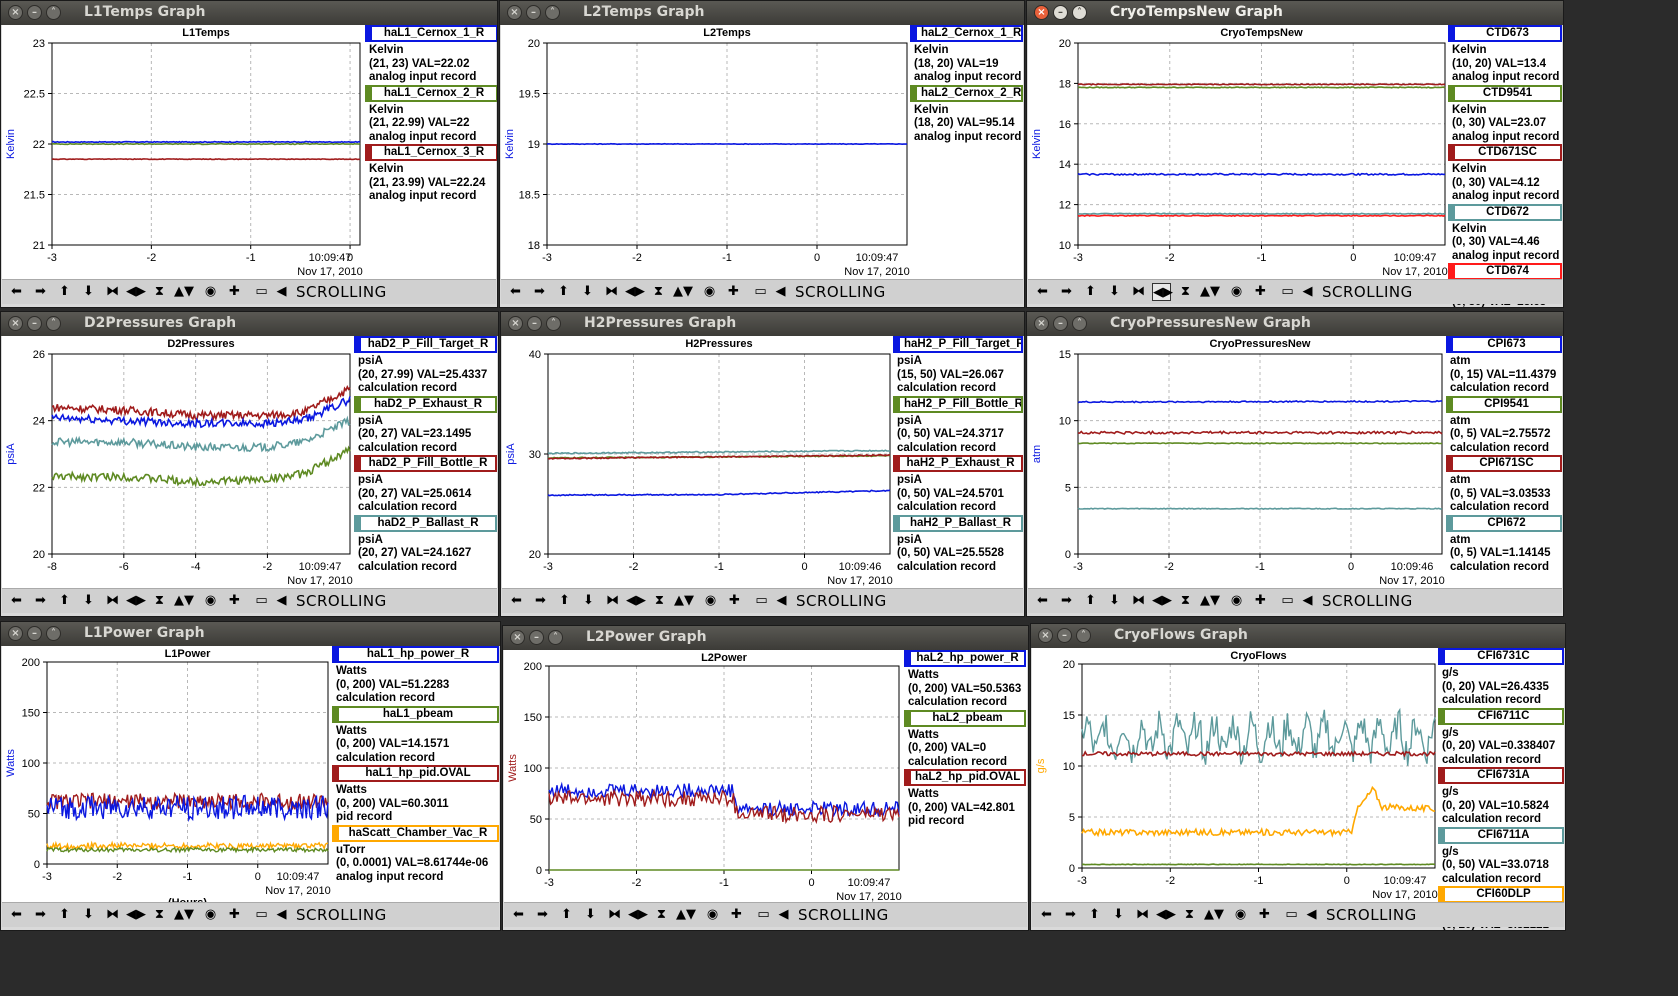  Describe the element at coordinates (762, 13) in the screenshot. I see `window-titlebar: × – ˄ L2Temps Graph` at that location.